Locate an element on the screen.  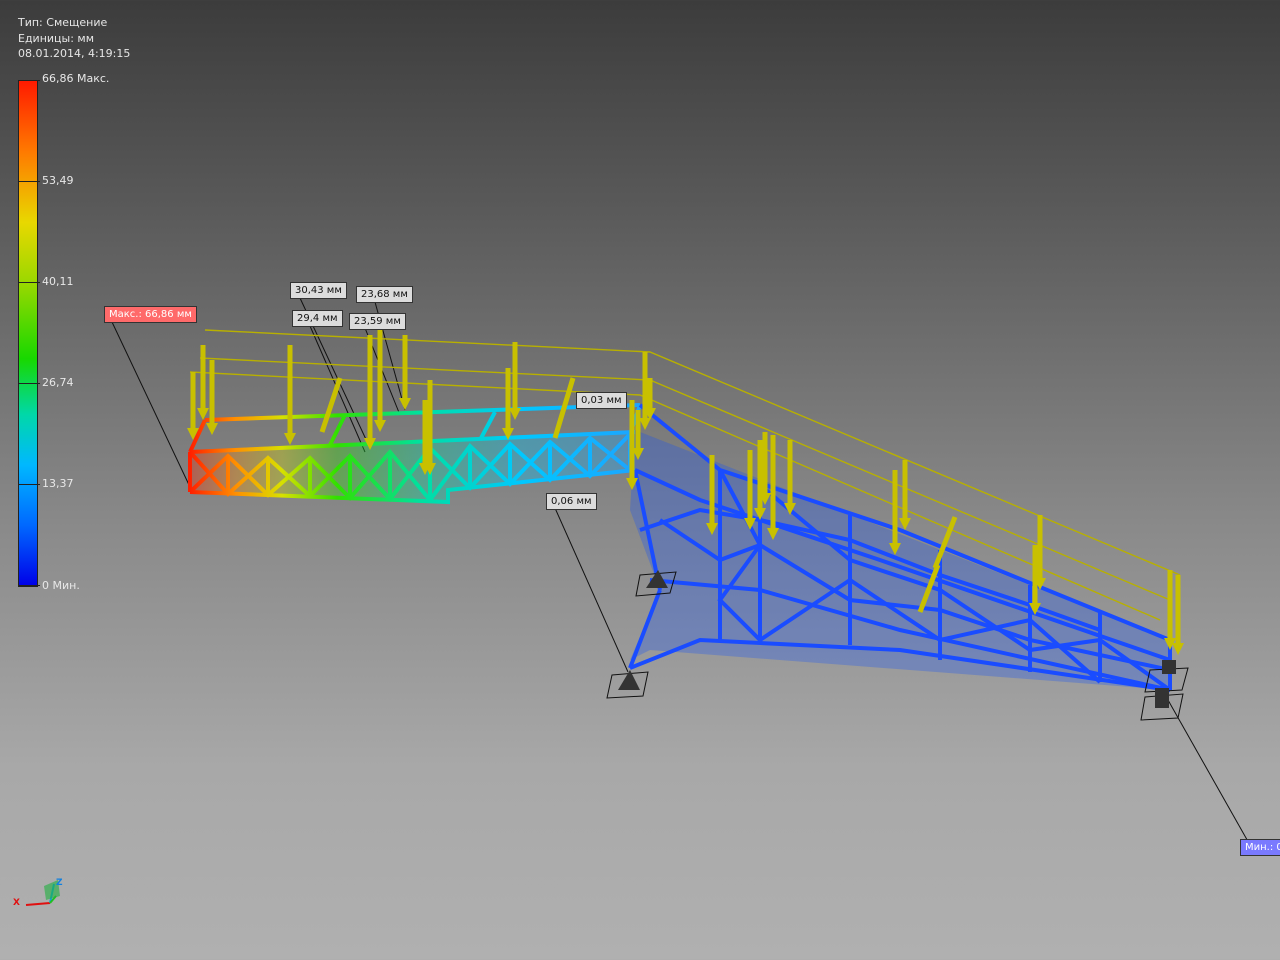
axis-z-label: Z is located at coordinates (59, 883).